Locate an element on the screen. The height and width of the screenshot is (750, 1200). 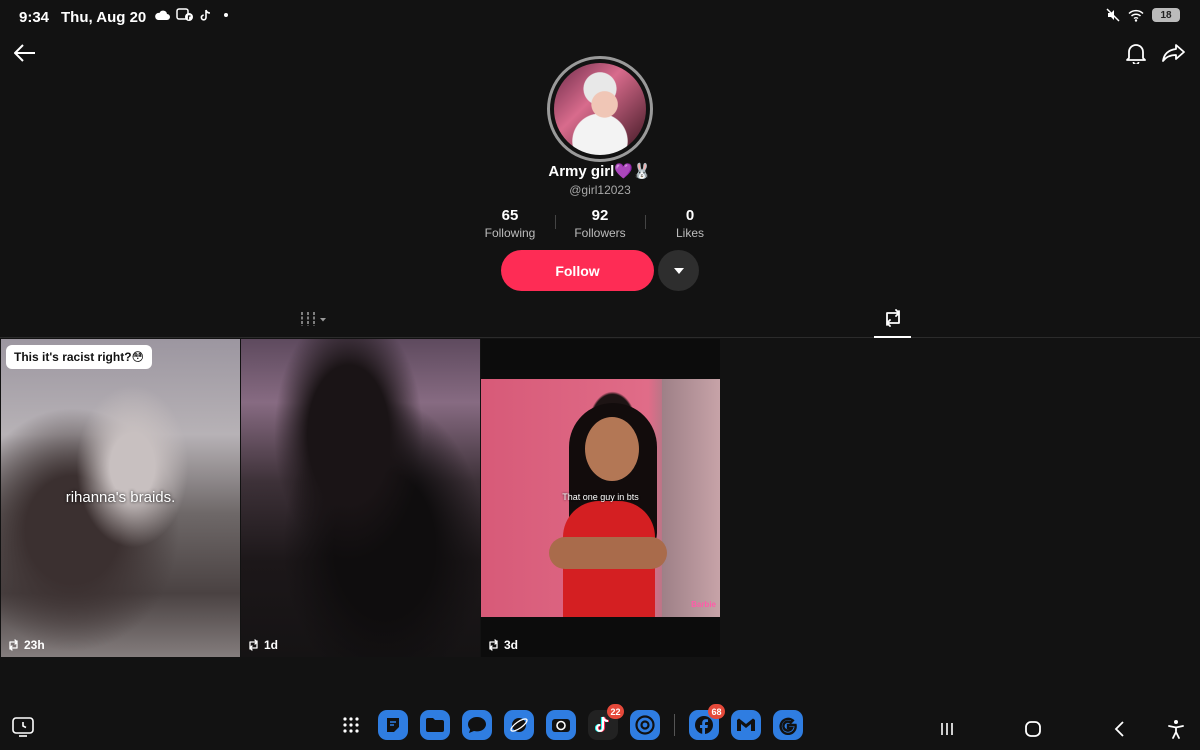
chat-bubble-icon is located at coordinates (477, 725).